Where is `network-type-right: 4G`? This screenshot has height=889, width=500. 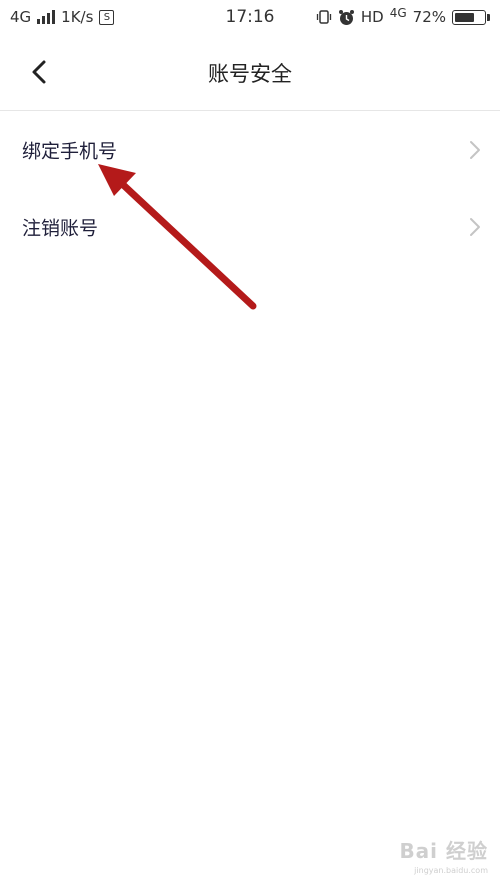
network-type-right: 4G is located at coordinates (398, 13).